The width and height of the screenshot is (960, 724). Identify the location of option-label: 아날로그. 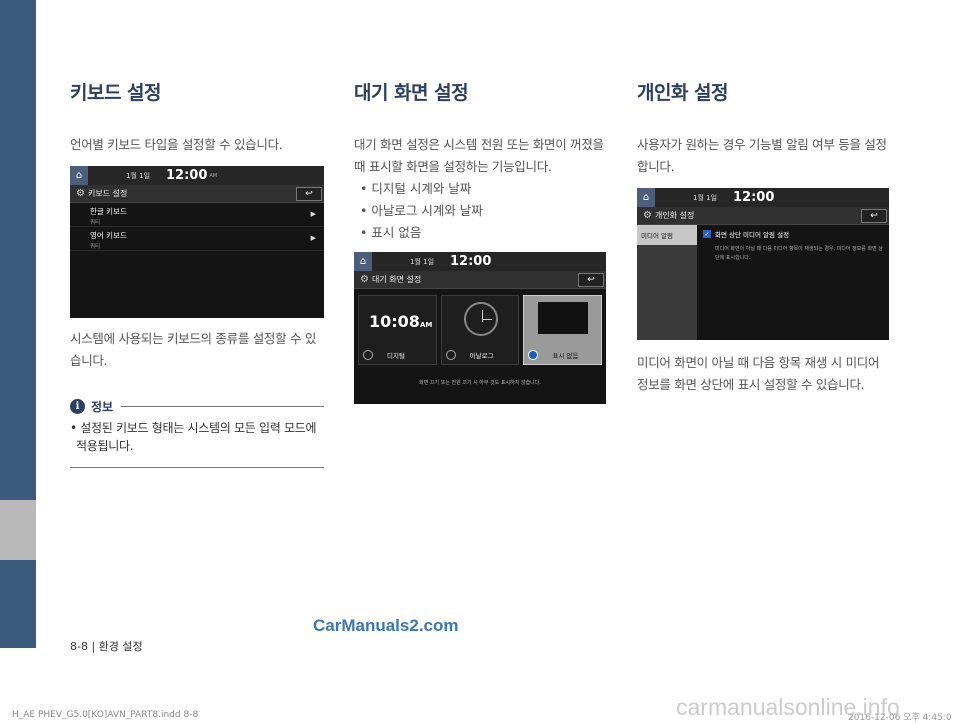
(481, 356).